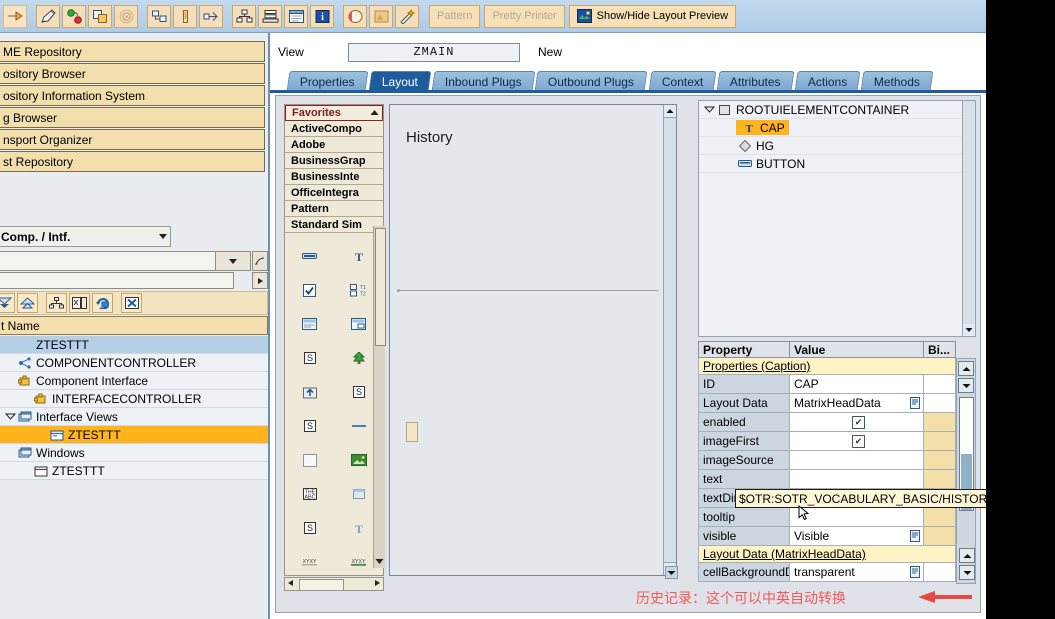 This screenshot has width=1055, height=619. What do you see at coordinates (671, 572) in the screenshot?
I see `canvas-collapse-button` at bounding box center [671, 572].